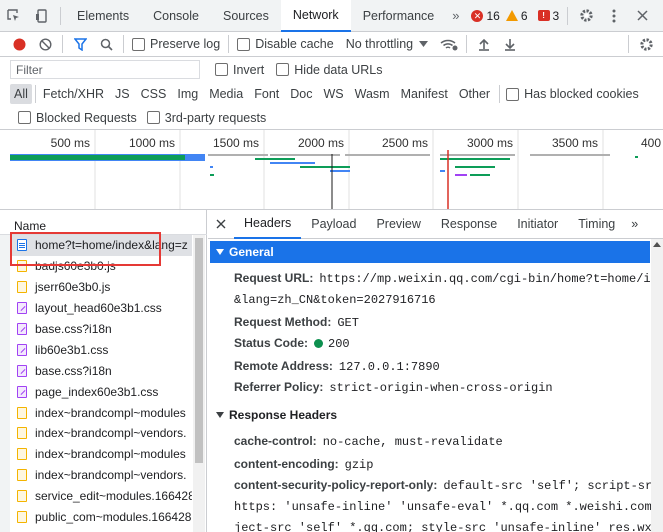 The height and width of the screenshot is (532, 663). I want to click on error-count-badge: ✕ 16 6, so click(499, 15).